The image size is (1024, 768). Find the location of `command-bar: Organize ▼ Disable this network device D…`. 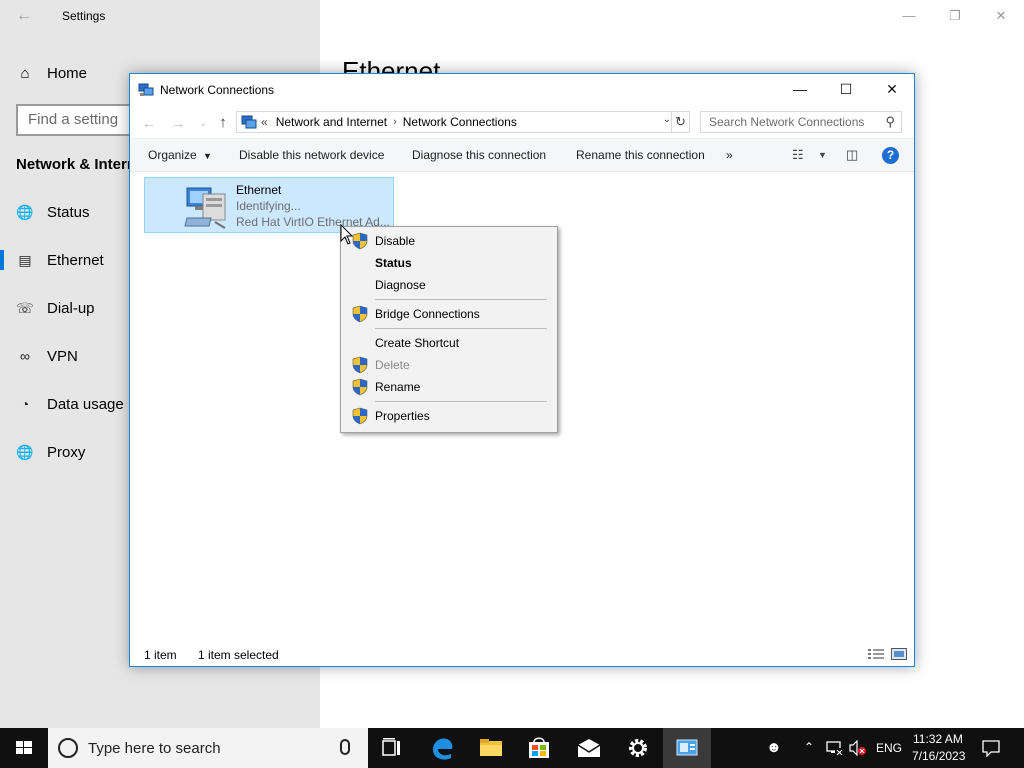

command-bar: Organize ▼ Disable this network device D… is located at coordinates (522, 155).